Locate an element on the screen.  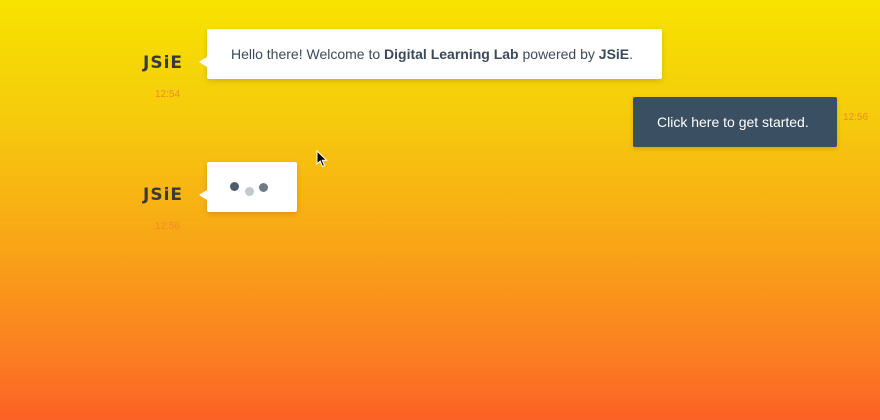
message-timestamp: 12:54 is located at coordinates (168, 94).